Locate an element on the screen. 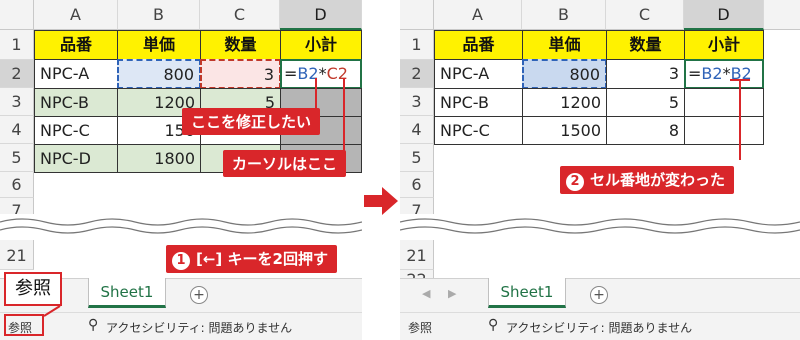  step2-text: セル番地が変わった is located at coordinates (658, 180).